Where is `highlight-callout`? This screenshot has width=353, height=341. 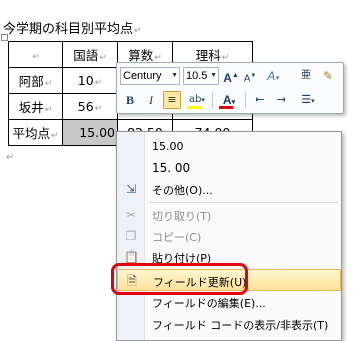 highlight-callout is located at coordinates (179, 279).